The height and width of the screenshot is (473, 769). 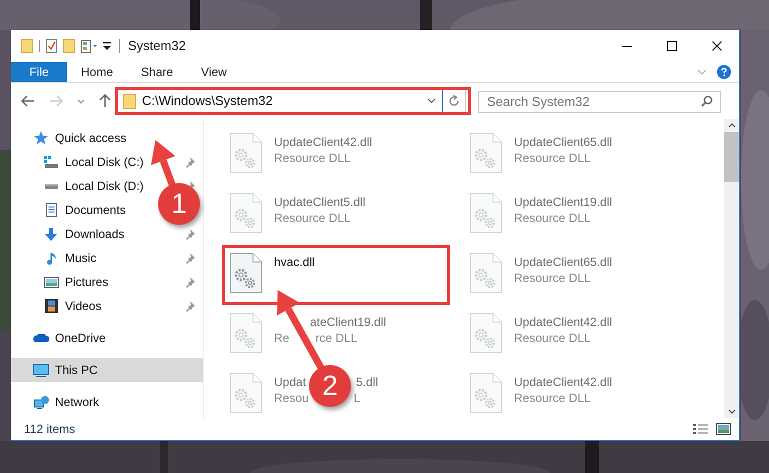 I want to click on star-icon, so click(x=41, y=138).